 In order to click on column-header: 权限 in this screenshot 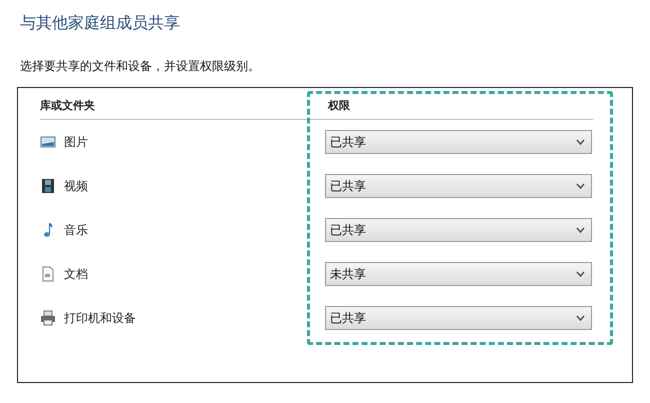, I will do `click(459, 107)`.